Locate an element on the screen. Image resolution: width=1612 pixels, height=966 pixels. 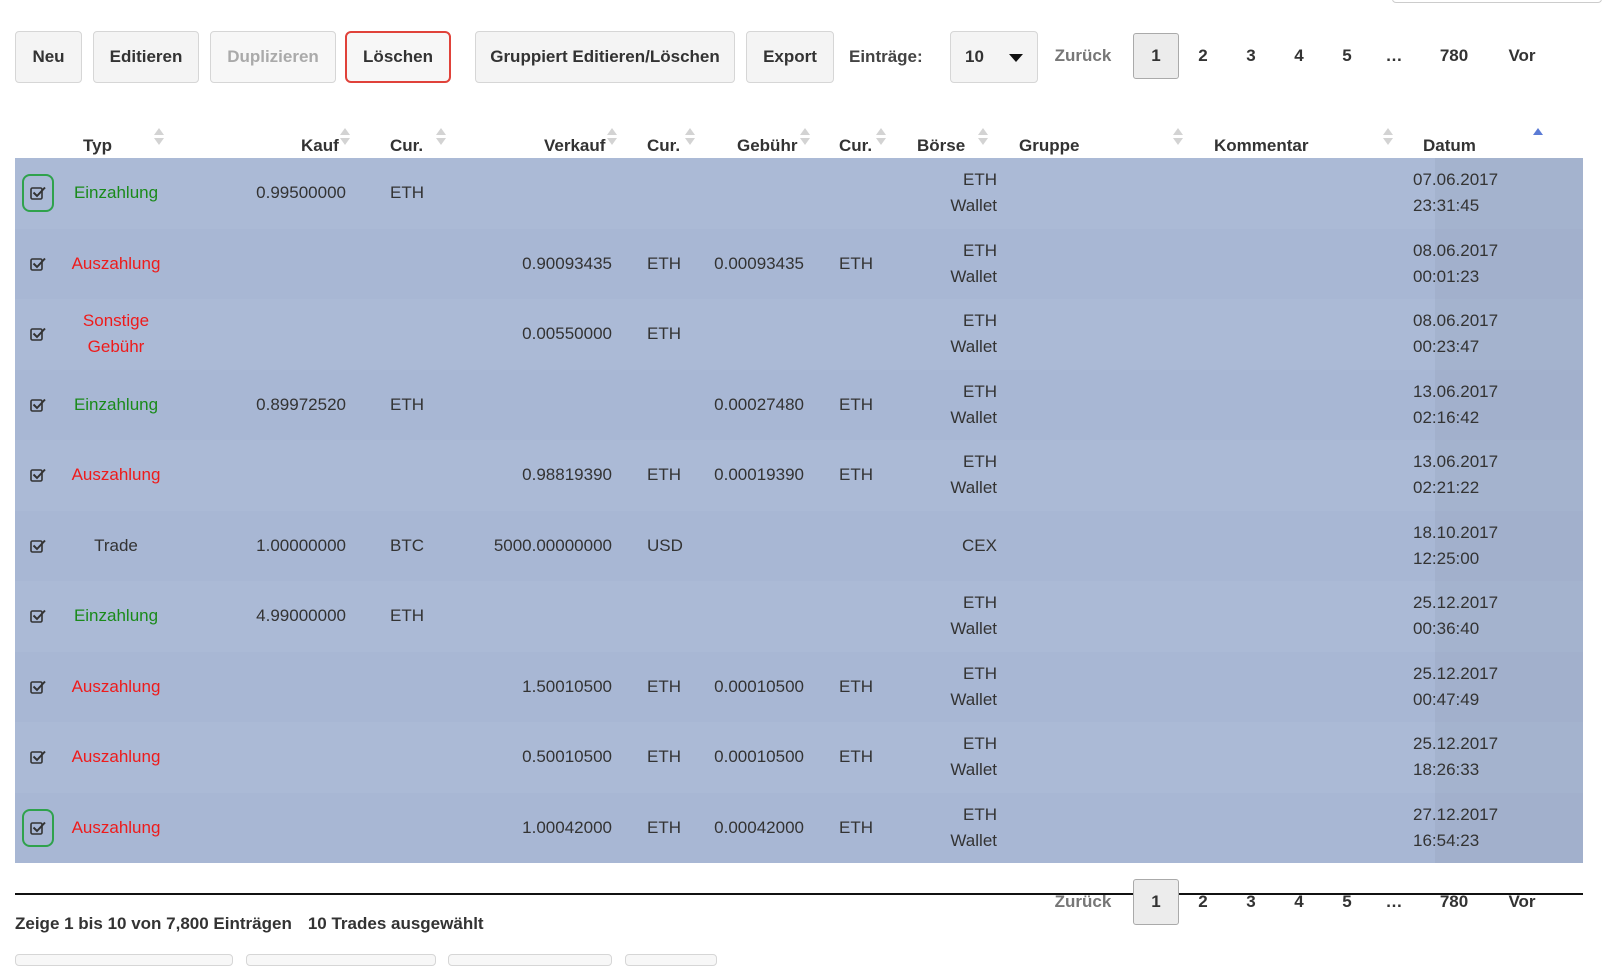
col-header-boerse: Börse is located at coordinates (941, 138).